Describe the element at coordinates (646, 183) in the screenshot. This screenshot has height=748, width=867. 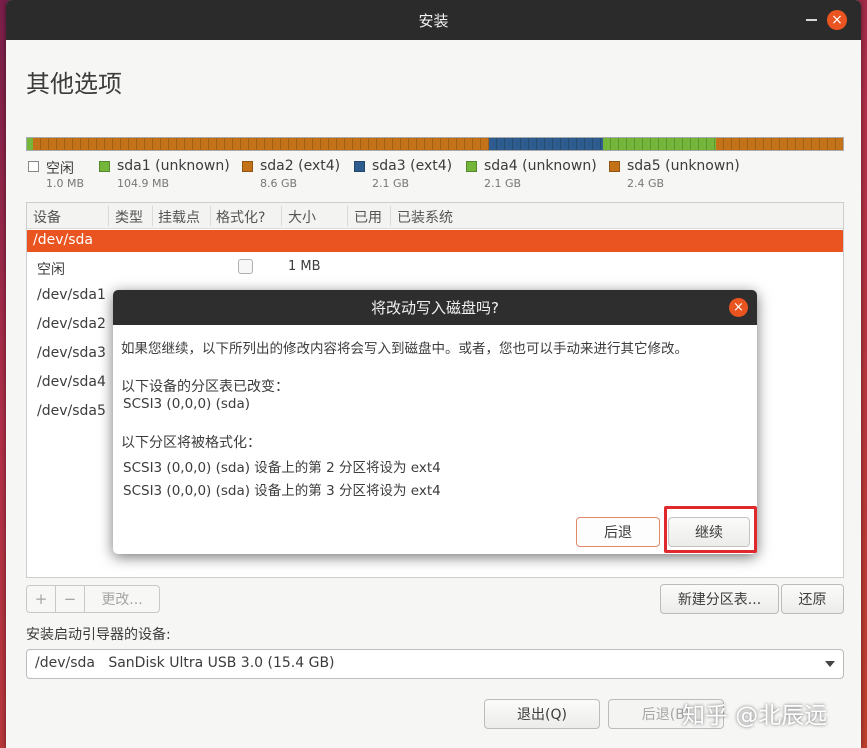
I see `legend-size: 2.4 GB` at that location.